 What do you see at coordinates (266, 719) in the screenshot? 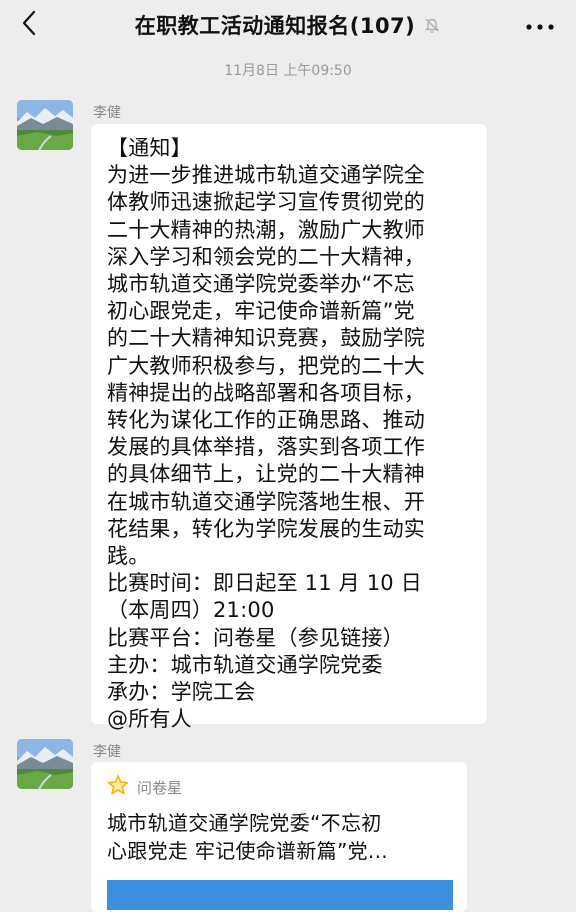
I see `mention-all: @所有人` at bounding box center [266, 719].